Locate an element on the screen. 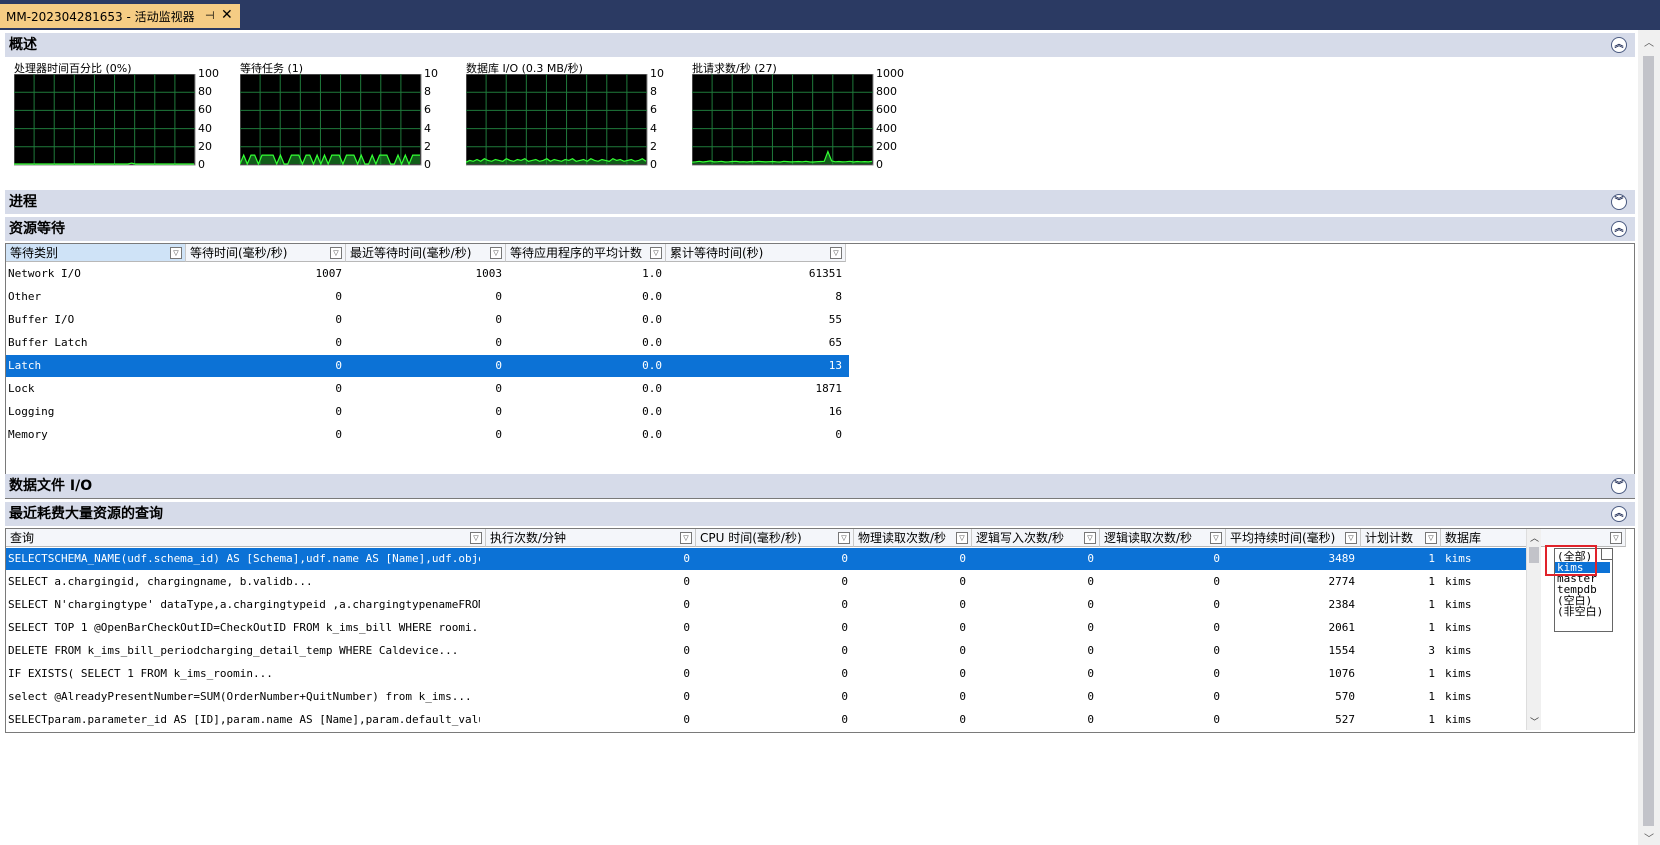 This screenshot has width=1660, height=845. table-cell: 1.0 is located at coordinates (652, 273).